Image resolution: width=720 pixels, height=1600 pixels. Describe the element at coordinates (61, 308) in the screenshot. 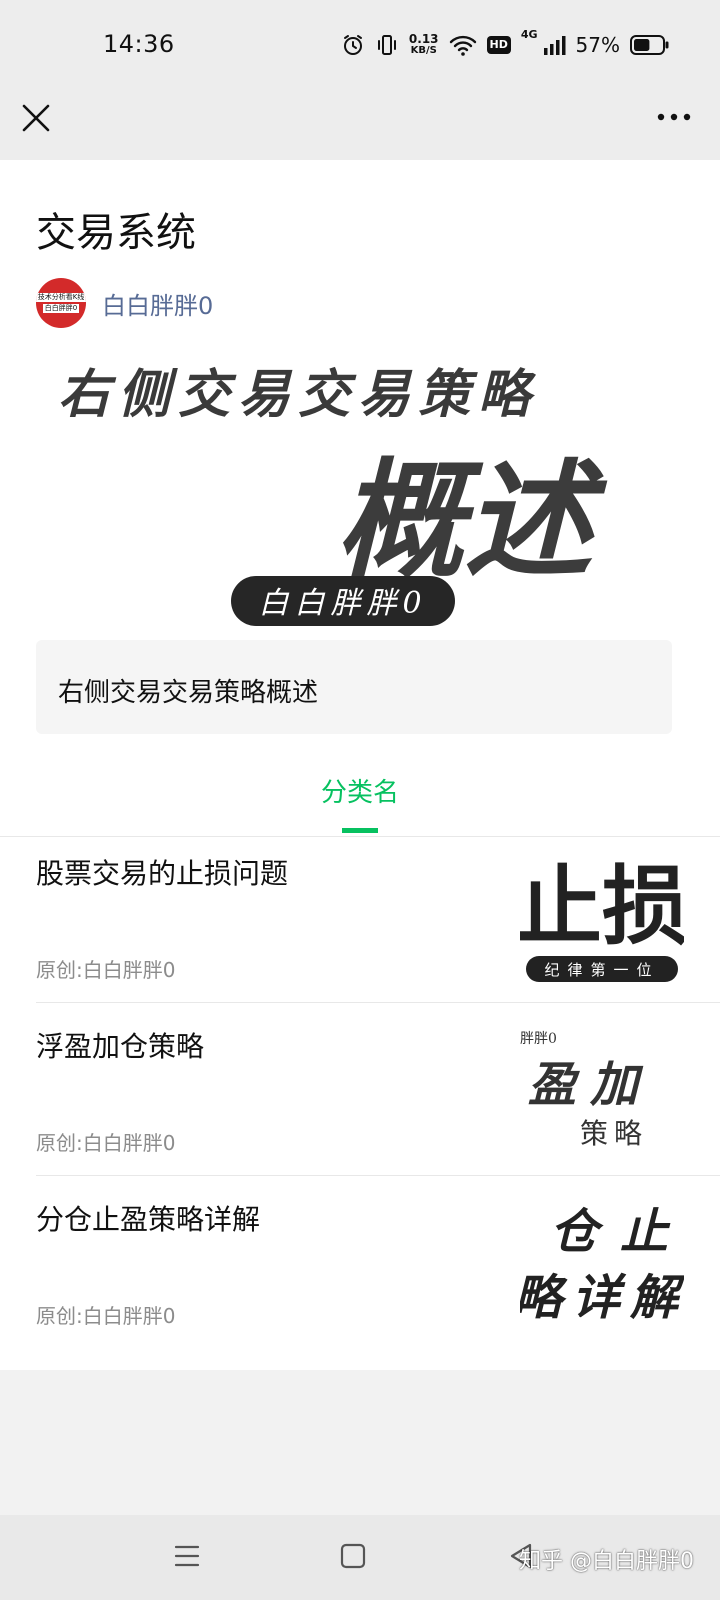

I see `avatar-line-2: 白白胖胖0` at that location.